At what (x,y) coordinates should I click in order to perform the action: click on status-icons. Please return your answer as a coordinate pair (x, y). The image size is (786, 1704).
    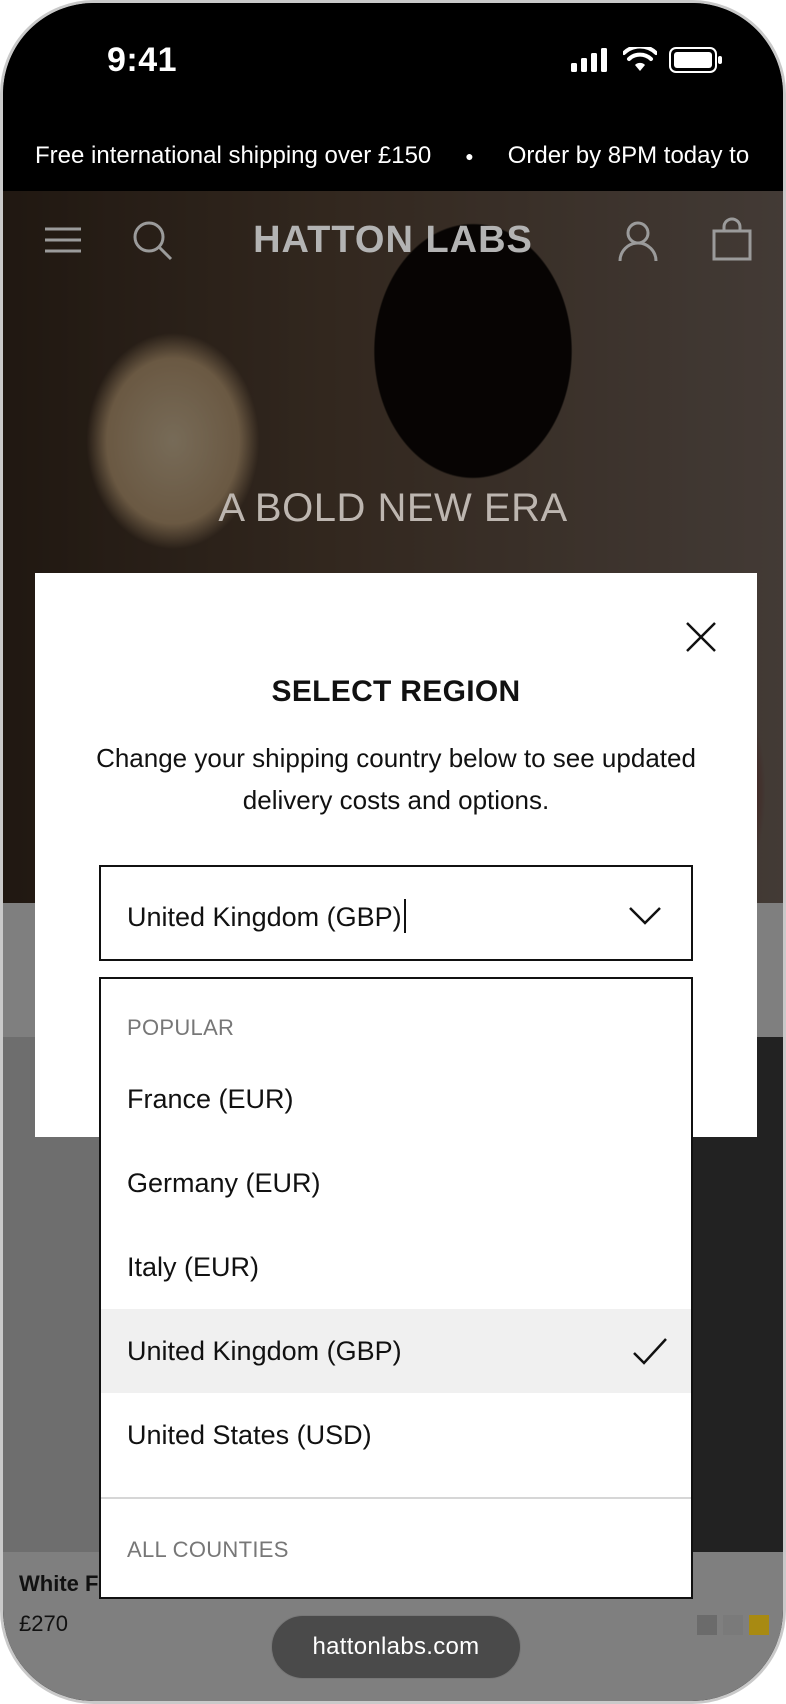
    Looking at the image, I should click on (647, 60).